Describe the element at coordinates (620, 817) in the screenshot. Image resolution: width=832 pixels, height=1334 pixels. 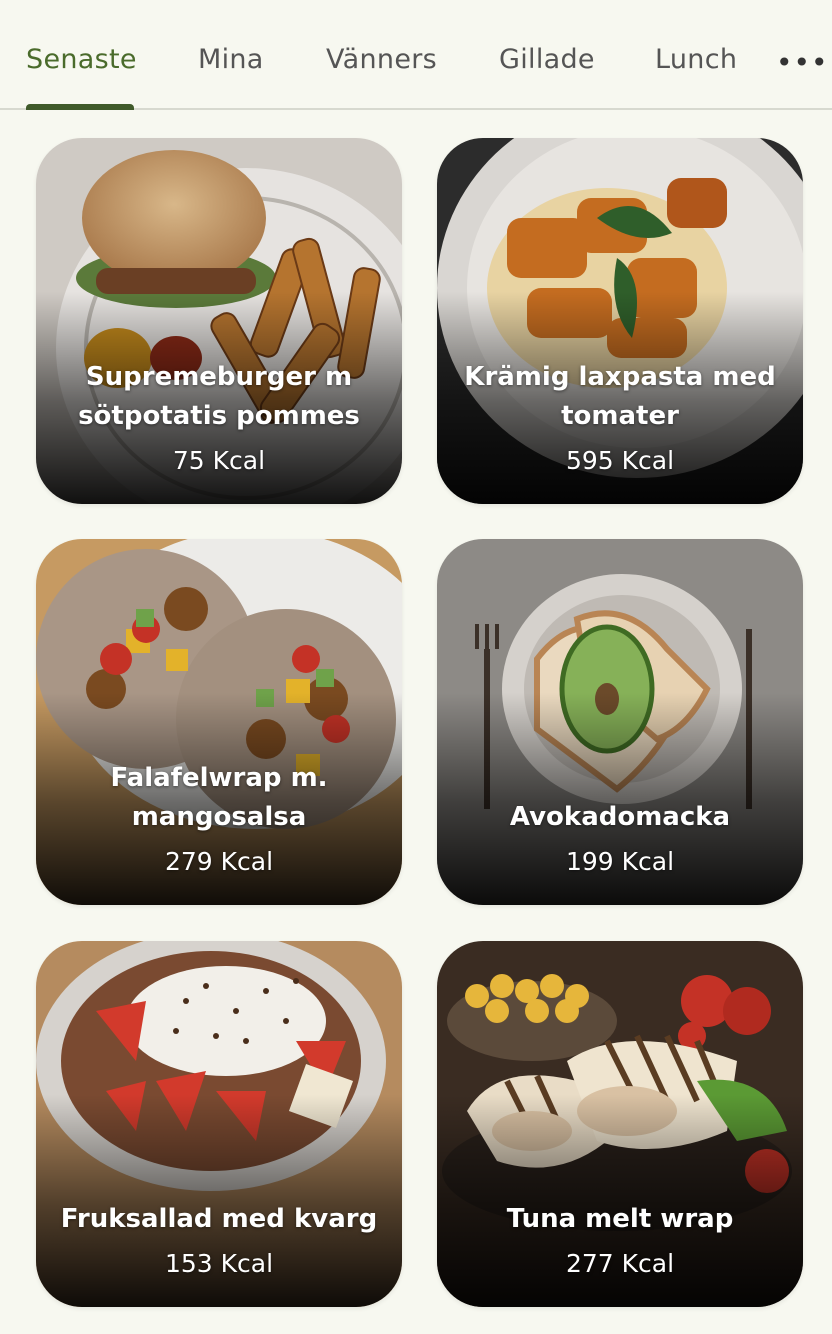
I see `recipe-title: Avokadomacka` at that location.